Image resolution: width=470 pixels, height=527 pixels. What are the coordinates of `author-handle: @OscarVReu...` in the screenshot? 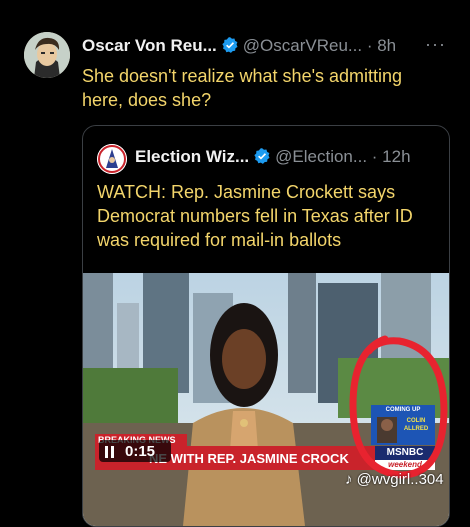 It's located at (302, 45).